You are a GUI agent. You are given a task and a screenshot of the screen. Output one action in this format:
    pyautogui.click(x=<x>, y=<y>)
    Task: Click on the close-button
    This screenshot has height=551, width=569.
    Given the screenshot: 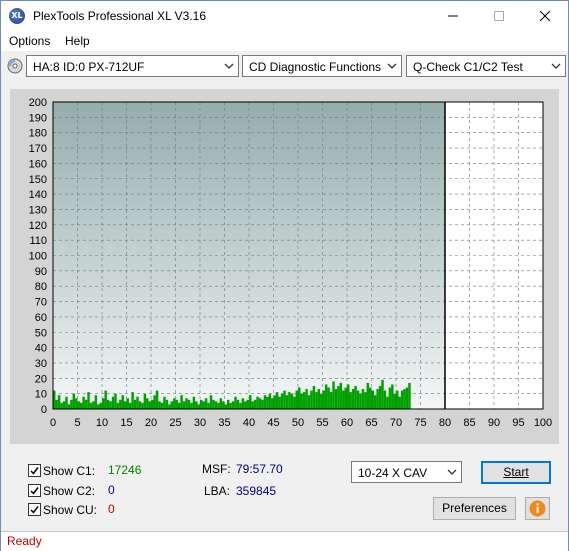 What is the action you would take?
    pyautogui.click(x=545, y=16)
    